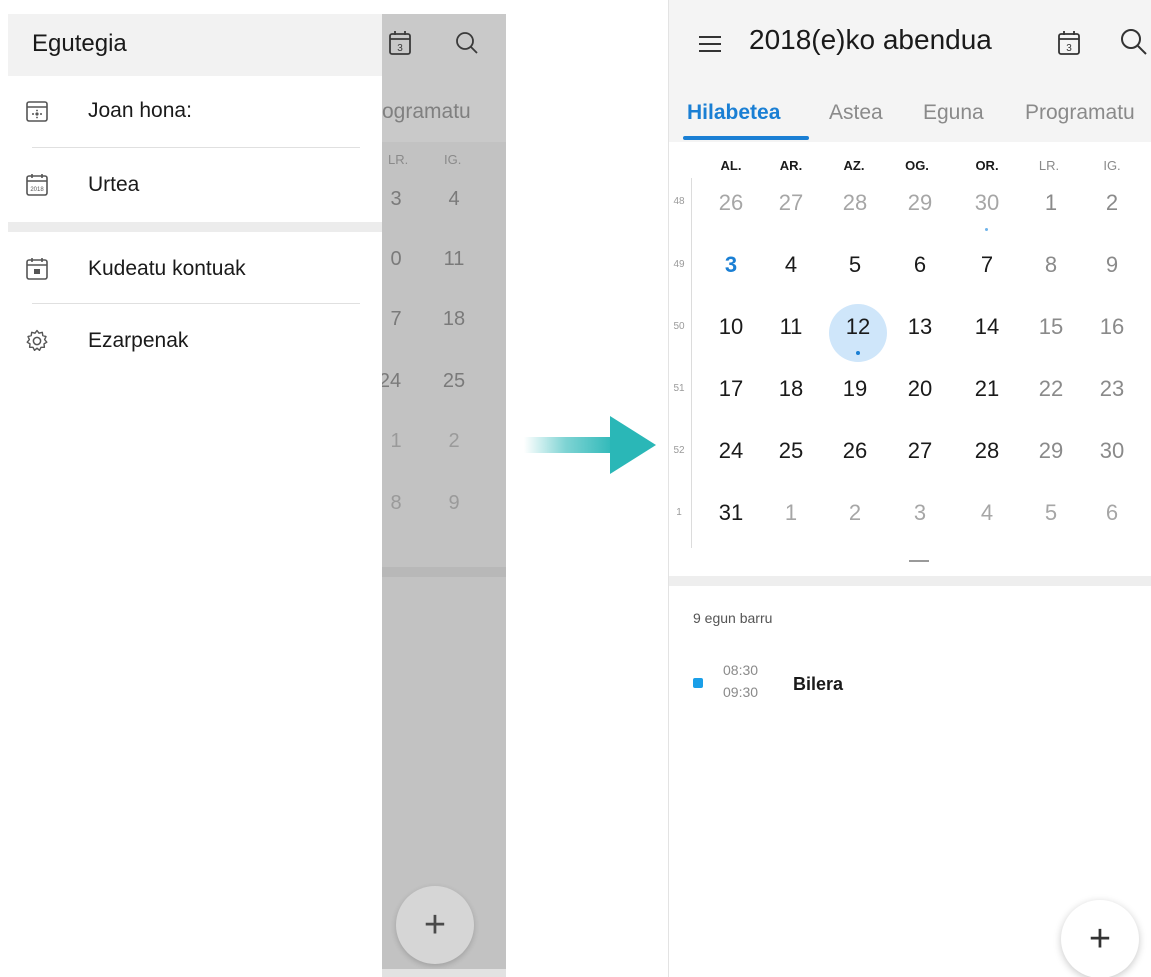 This screenshot has width=1151, height=977. What do you see at coordinates (855, 389) in the screenshot?
I see `calendar-day: 19` at bounding box center [855, 389].